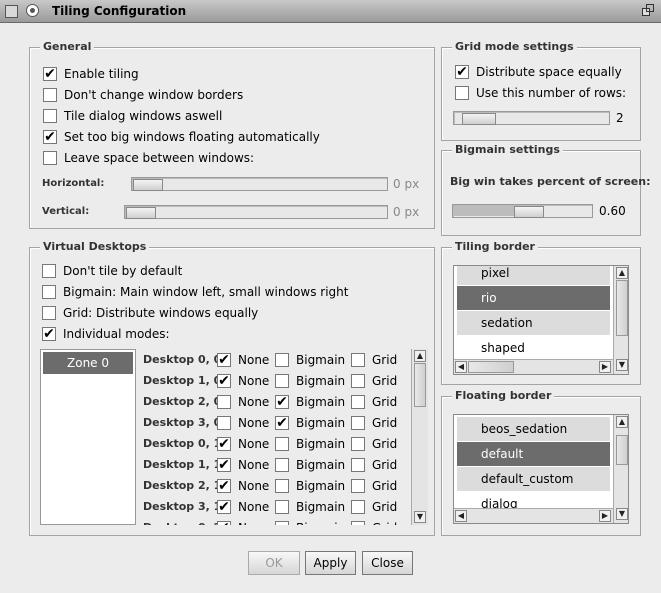 Image resolution: width=661 pixels, height=593 pixels. I want to click on horizontal-slider, so click(259, 184).